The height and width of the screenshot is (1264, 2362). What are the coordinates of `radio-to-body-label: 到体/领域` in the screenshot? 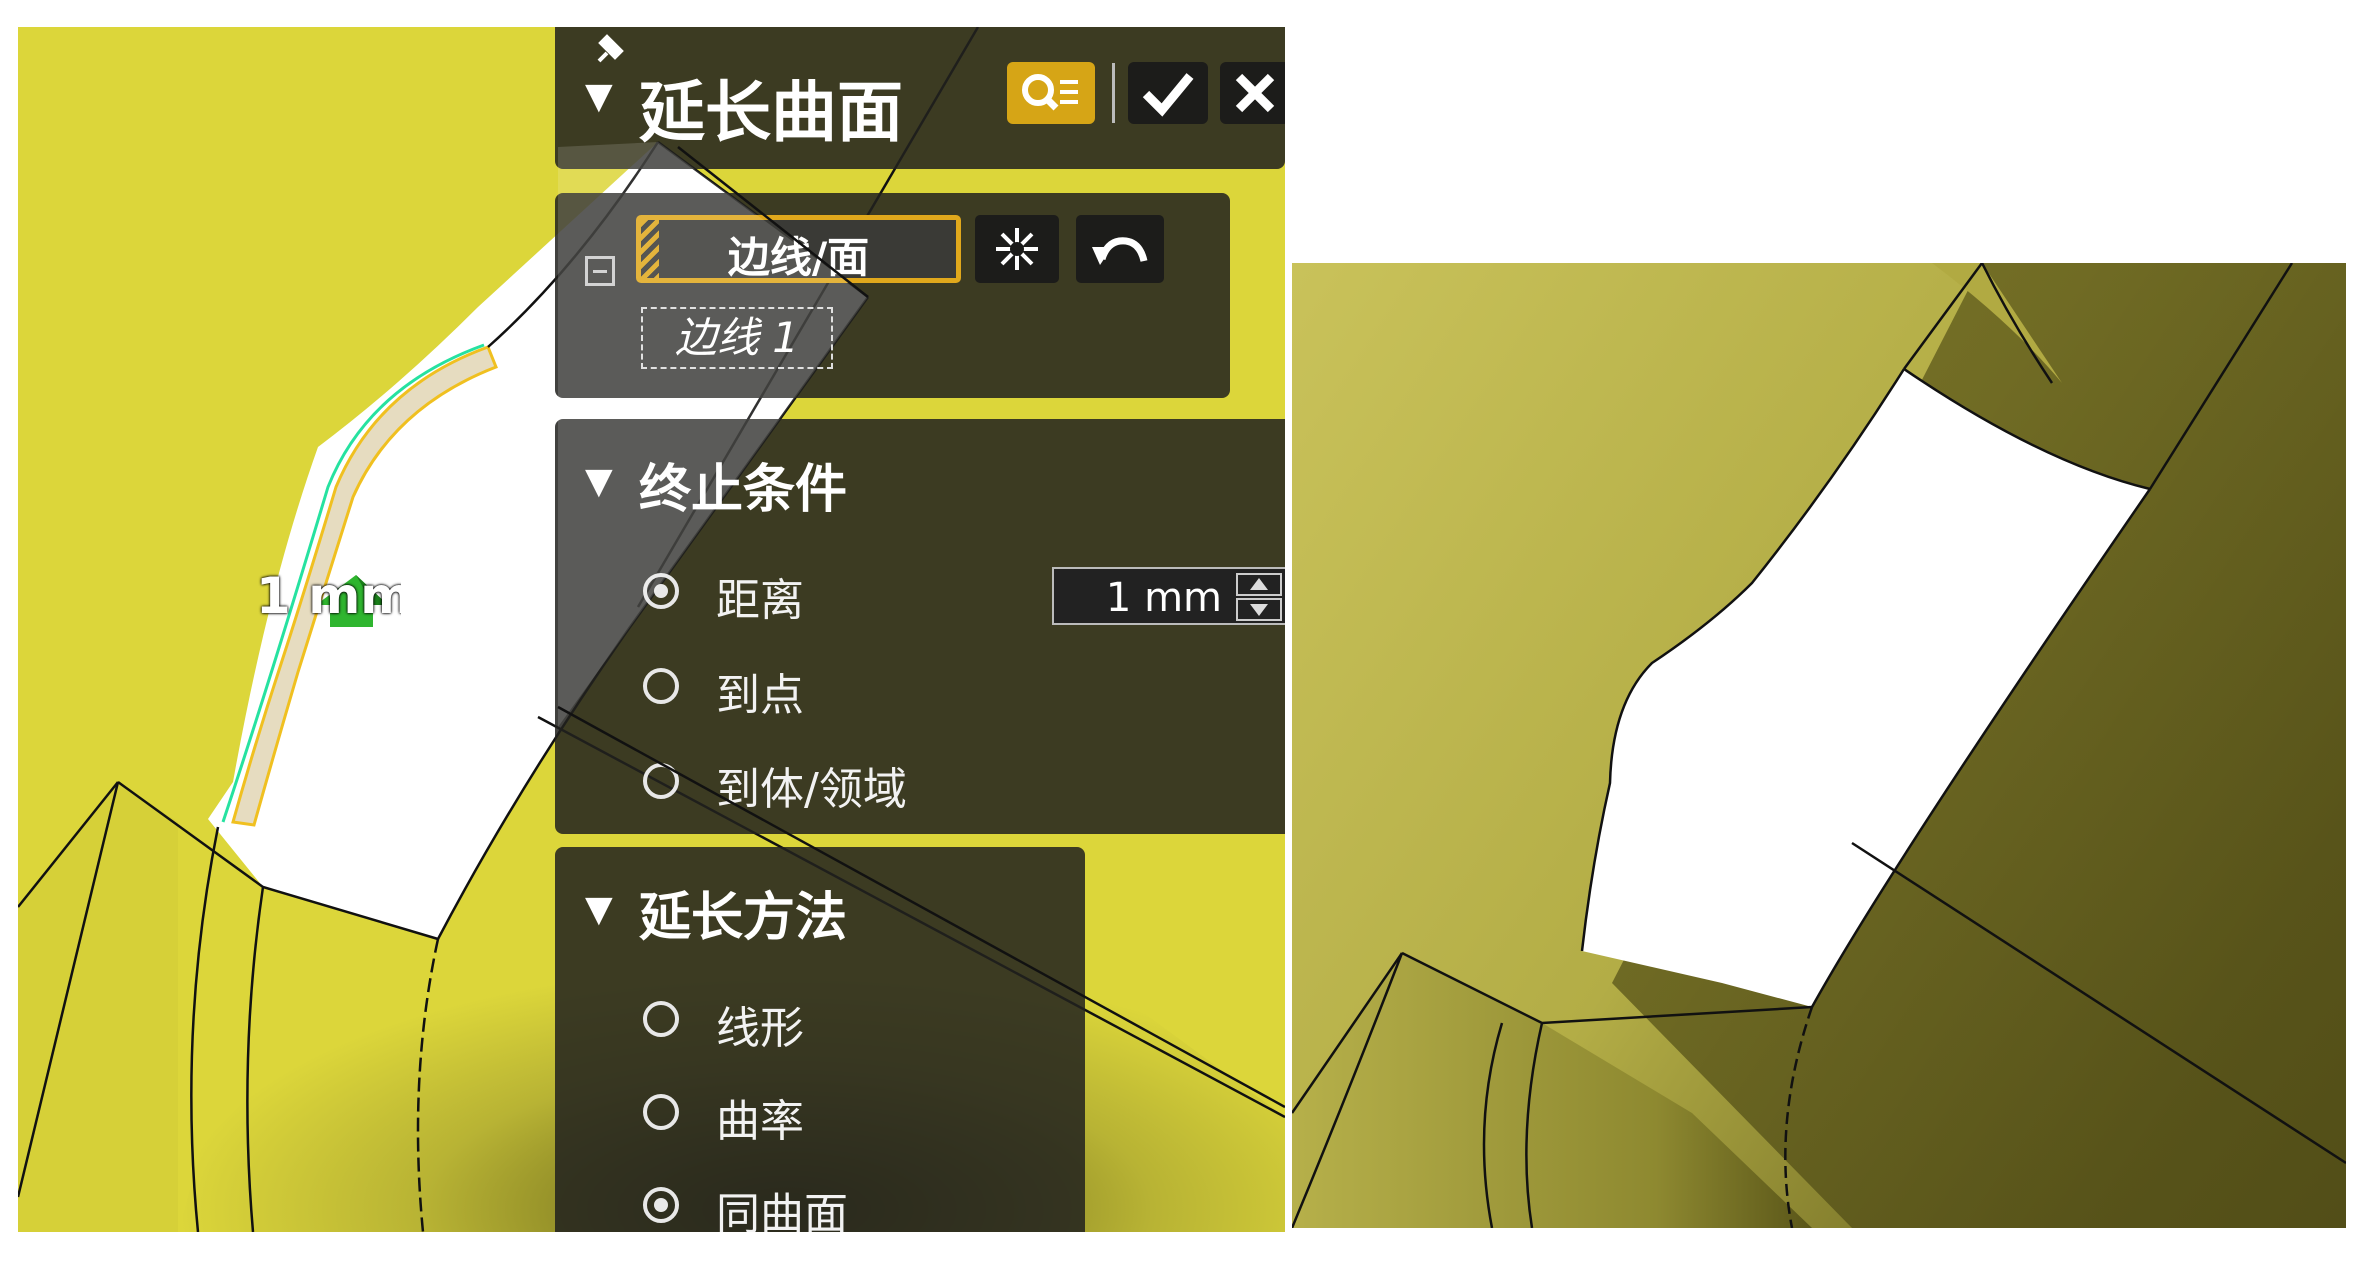 It's located at (811, 785).